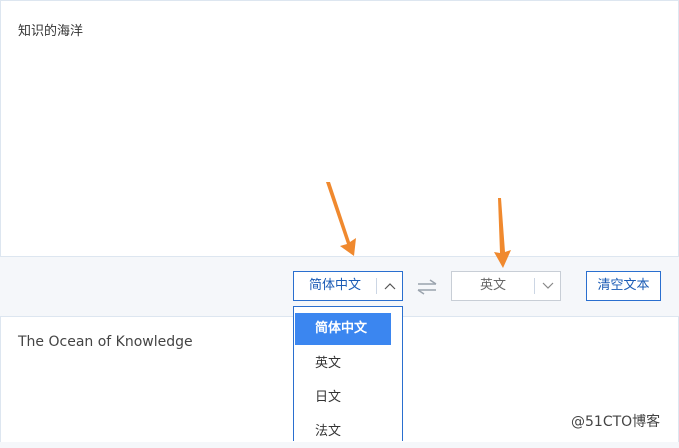 The width and height of the screenshot is (679, 448). What do you see at coordinates (343, 398) in the screenshot?
I see `dropdown-option-japanese: 日文` at bounding box center [343, 398].